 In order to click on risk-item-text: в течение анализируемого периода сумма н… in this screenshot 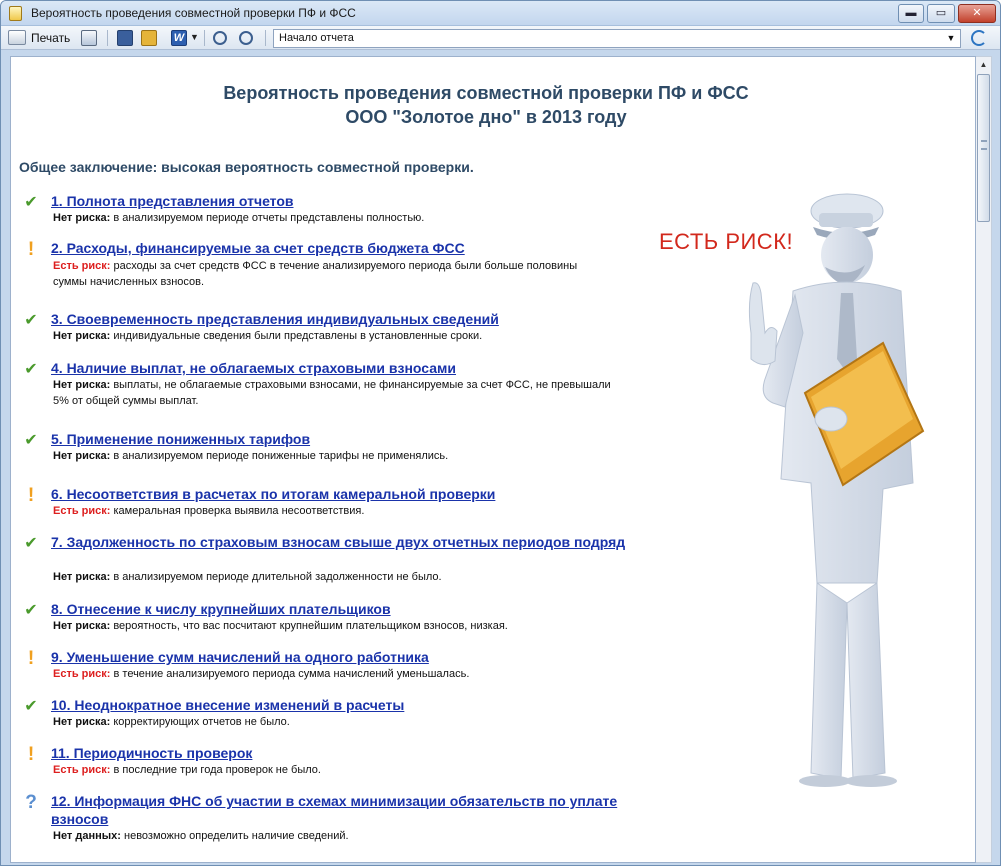, I will do `click(291, 674)`.